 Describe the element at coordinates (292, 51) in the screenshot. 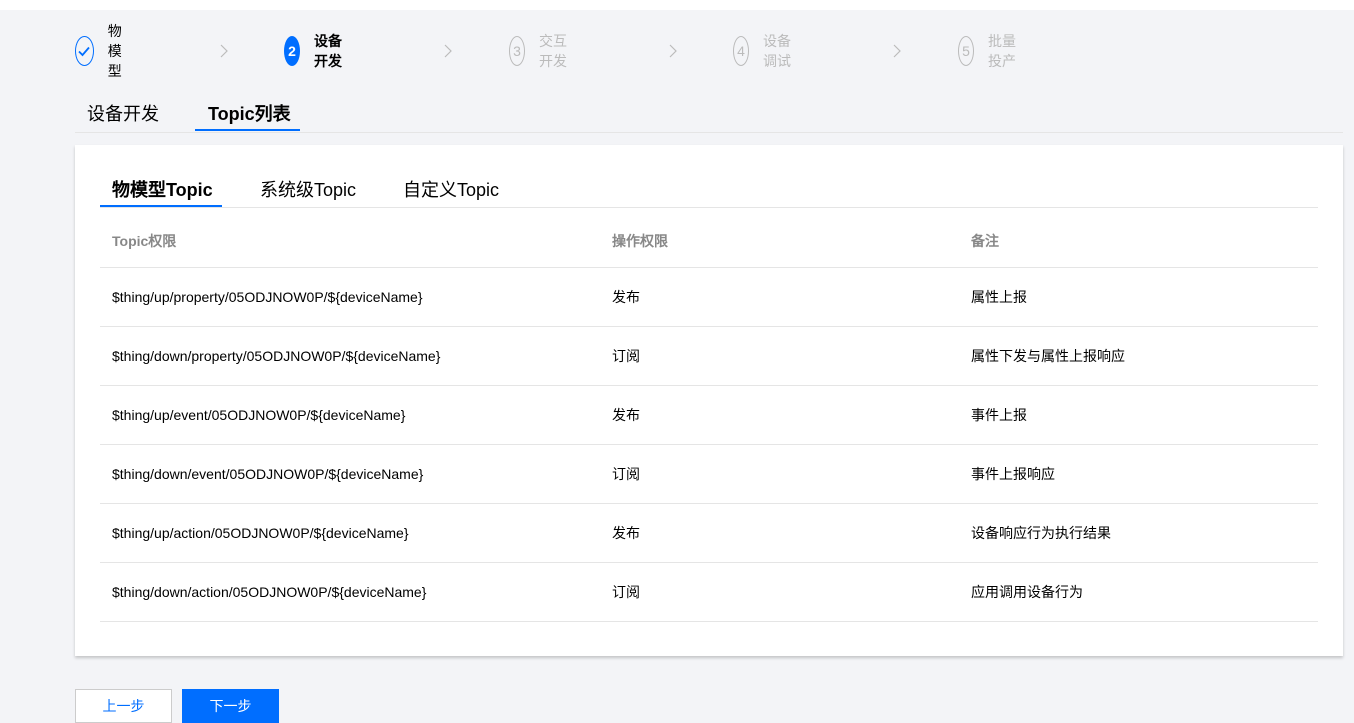

I see `step-2-indicator: 2` at that location.